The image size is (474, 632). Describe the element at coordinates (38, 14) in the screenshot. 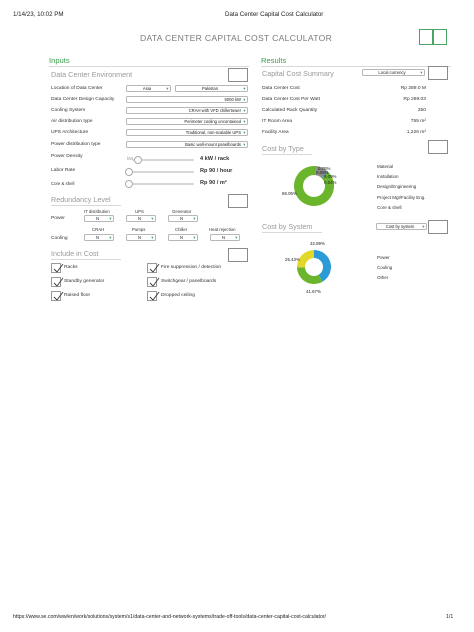

I see `print-timestamp: 1/14/23, 10:02 PM` at that location.